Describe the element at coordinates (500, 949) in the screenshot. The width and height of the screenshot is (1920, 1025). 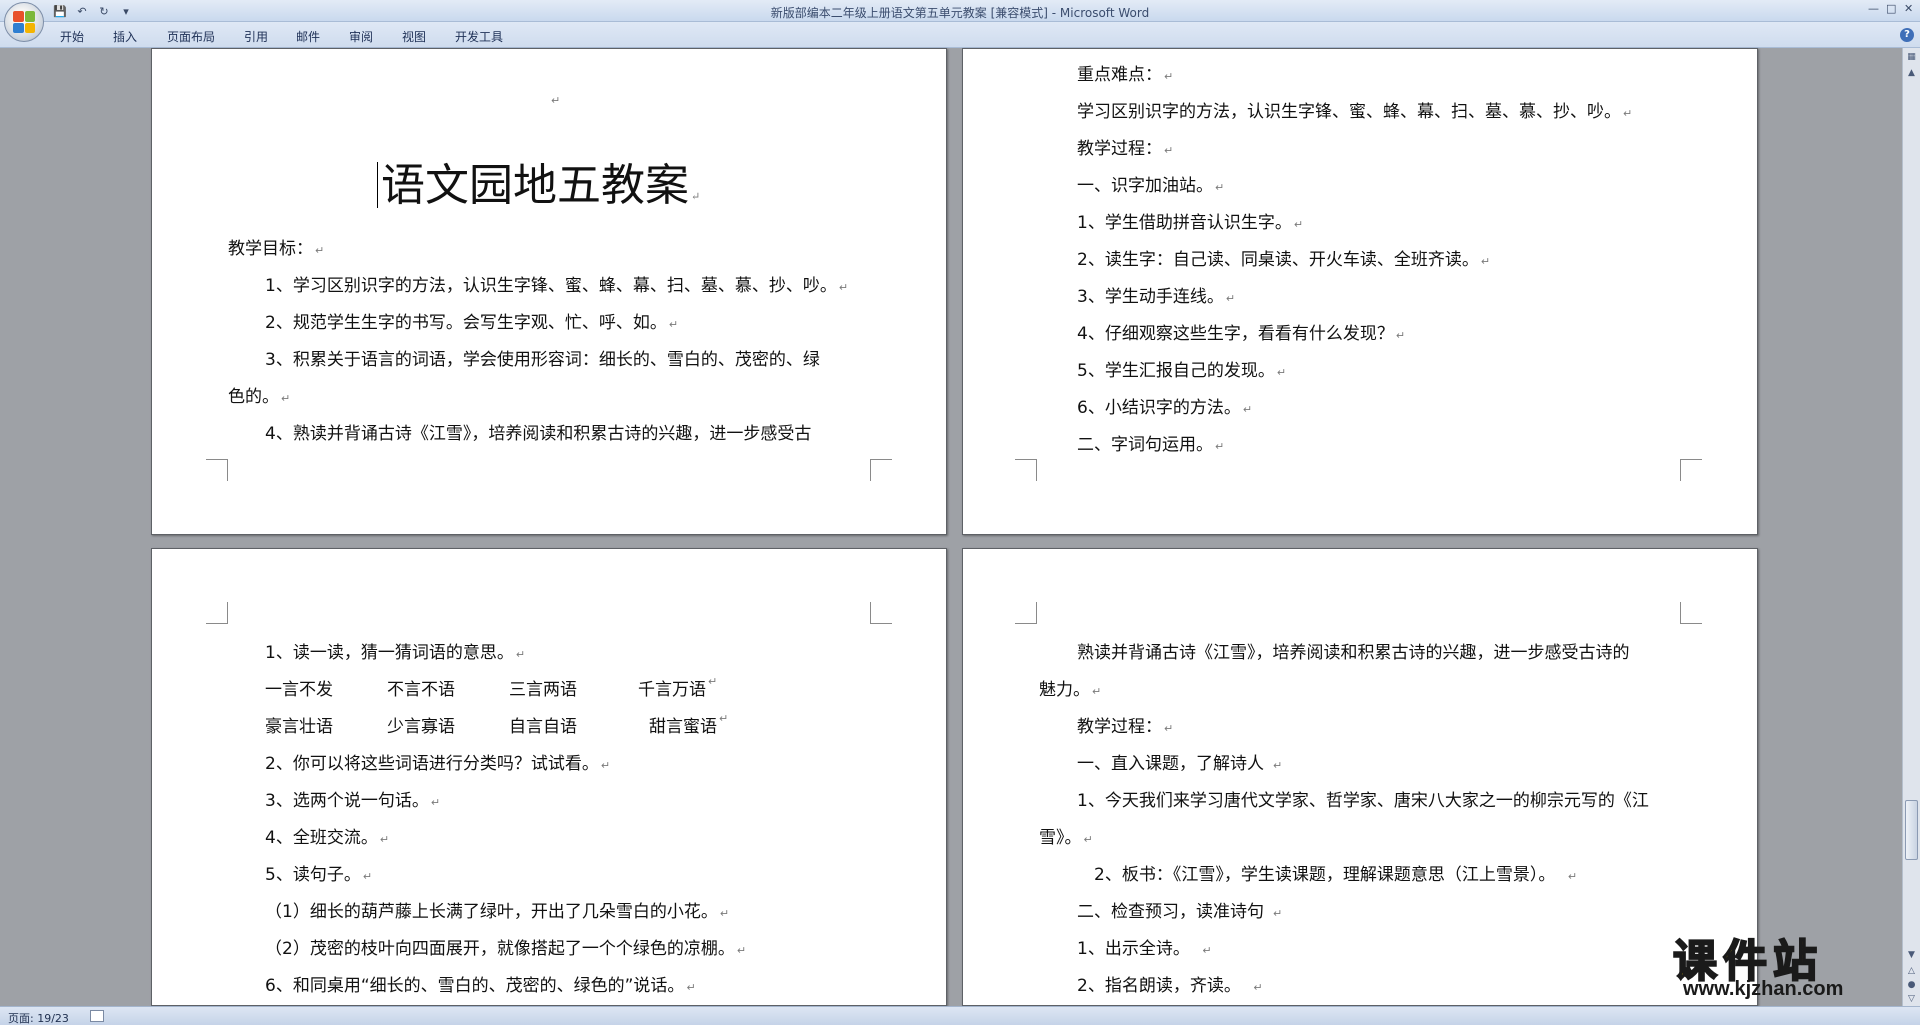
I see `doc-line: （2）茂密的枝叶向四面展开，就像搭起了一个个绿色的凉棚。` at that location.